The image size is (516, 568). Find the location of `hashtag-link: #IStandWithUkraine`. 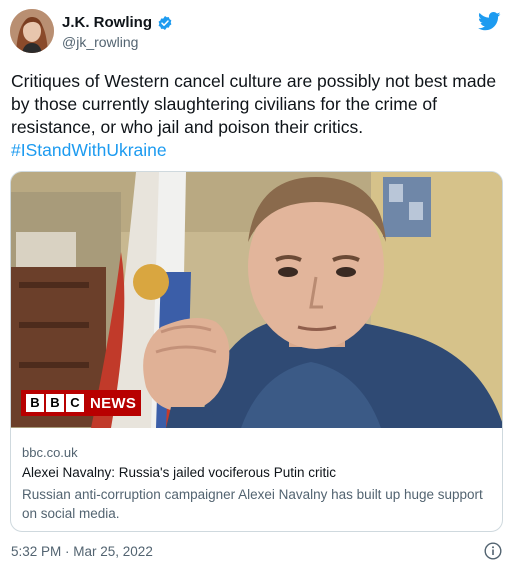

hashtag-link: #IStandWithUkraine is located at coordinates (258, 150).